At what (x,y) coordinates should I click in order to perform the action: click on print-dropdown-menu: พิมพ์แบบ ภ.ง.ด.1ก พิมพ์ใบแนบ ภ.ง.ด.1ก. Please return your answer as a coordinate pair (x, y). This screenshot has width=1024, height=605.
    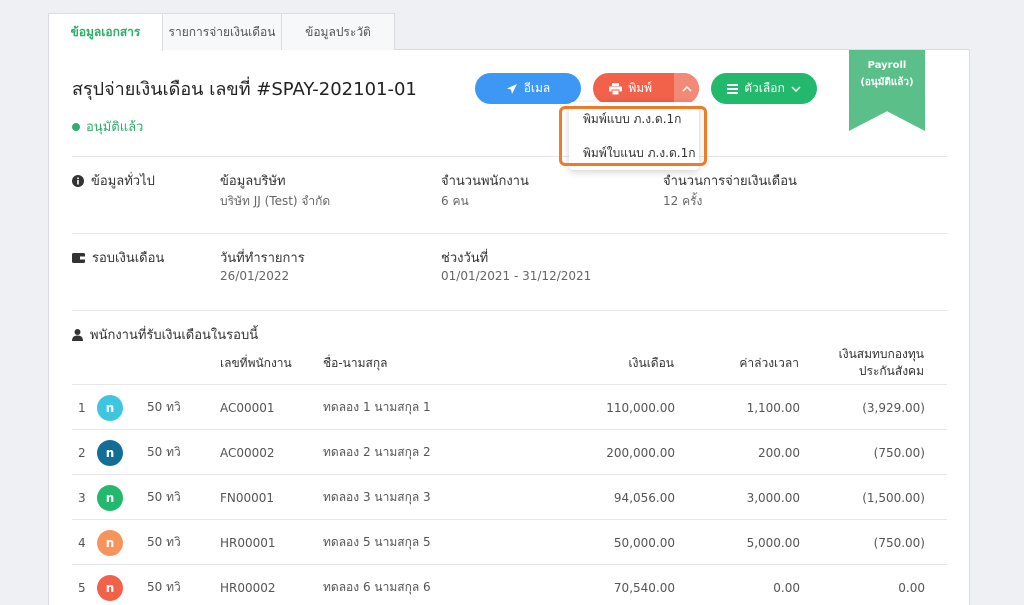
    Looking at the image, I should click on (634, 136).